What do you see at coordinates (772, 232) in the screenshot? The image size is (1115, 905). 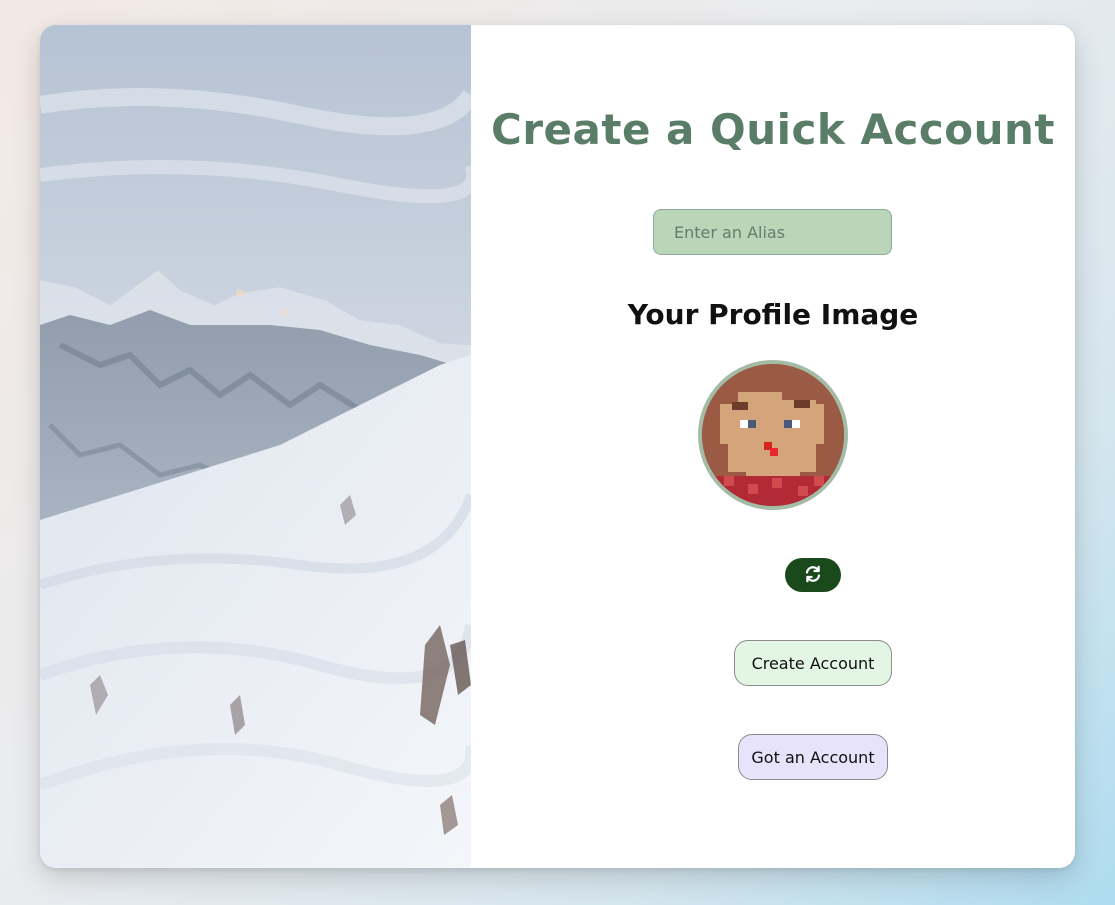 I see `alias-input` at bounding box center [772, 232].